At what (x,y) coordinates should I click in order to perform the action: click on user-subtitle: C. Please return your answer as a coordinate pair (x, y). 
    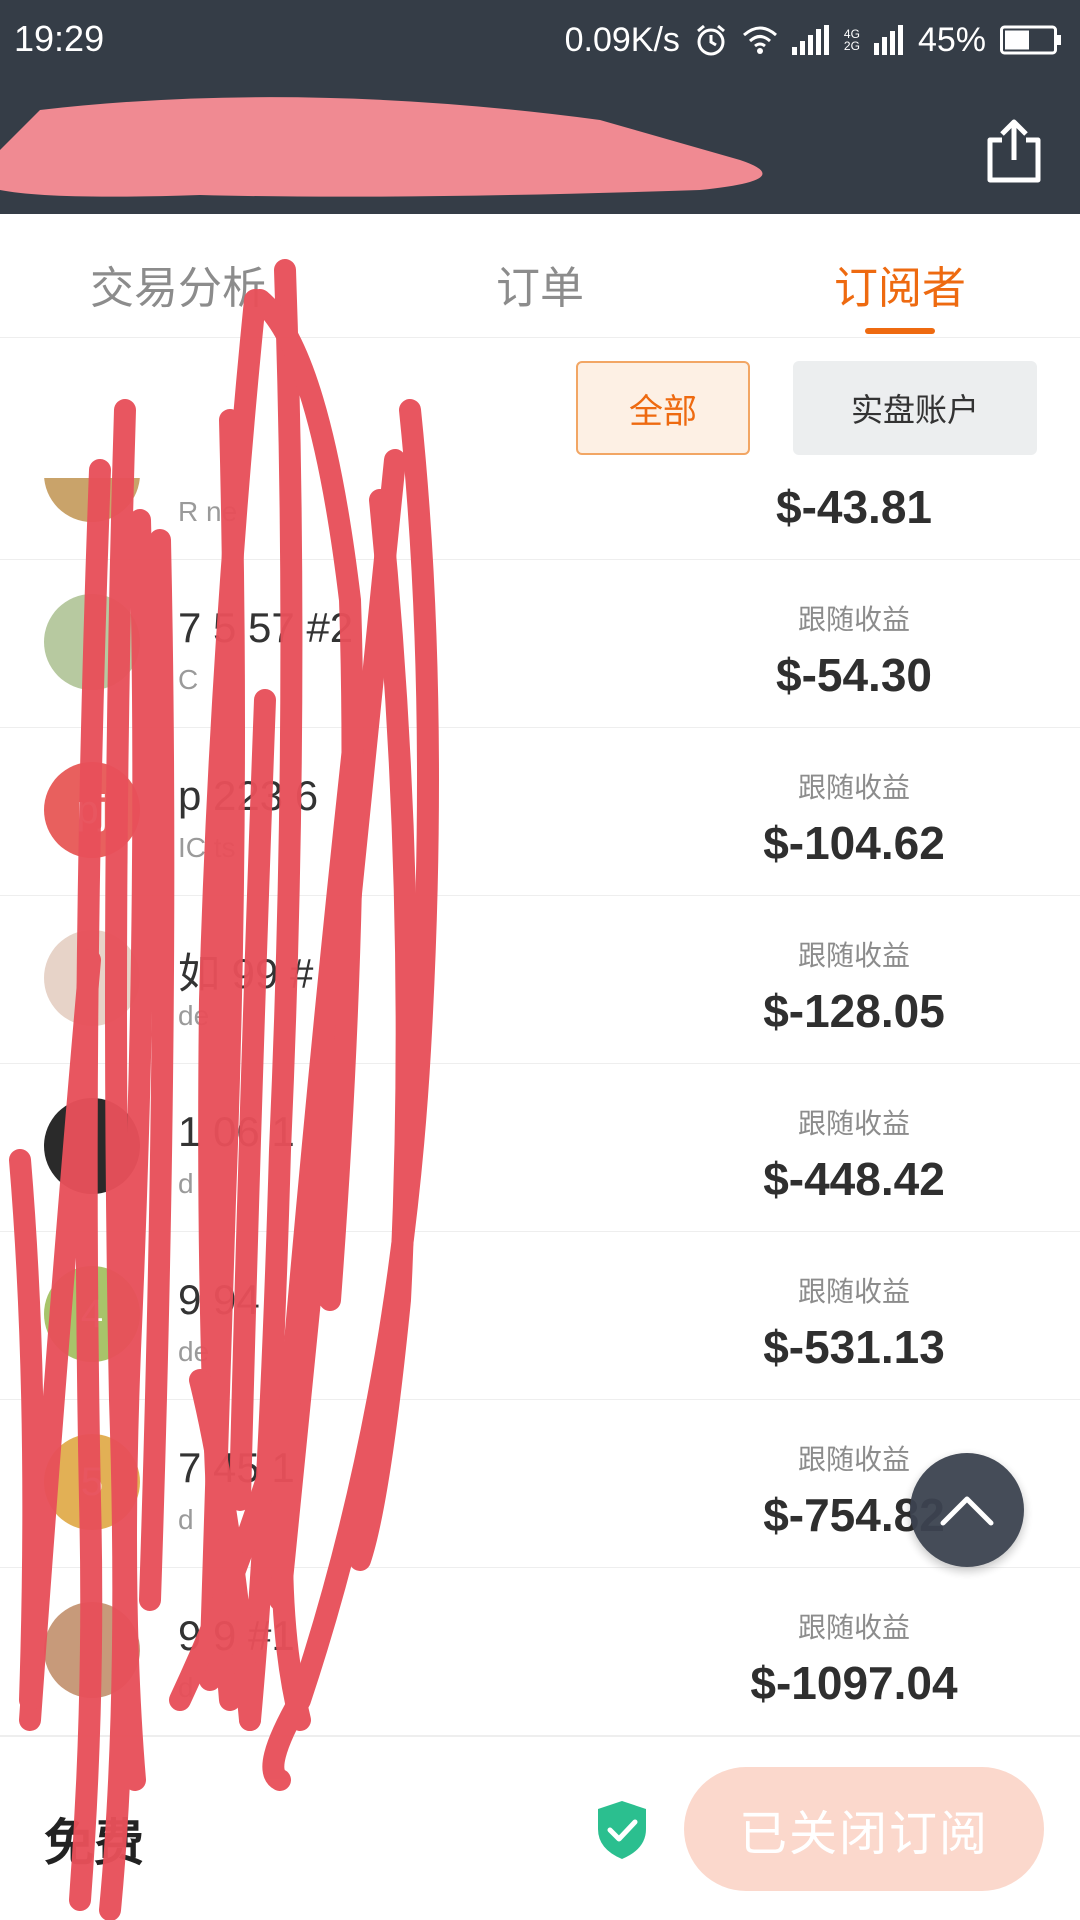
    Looking at the image, I should click on (188, 679).